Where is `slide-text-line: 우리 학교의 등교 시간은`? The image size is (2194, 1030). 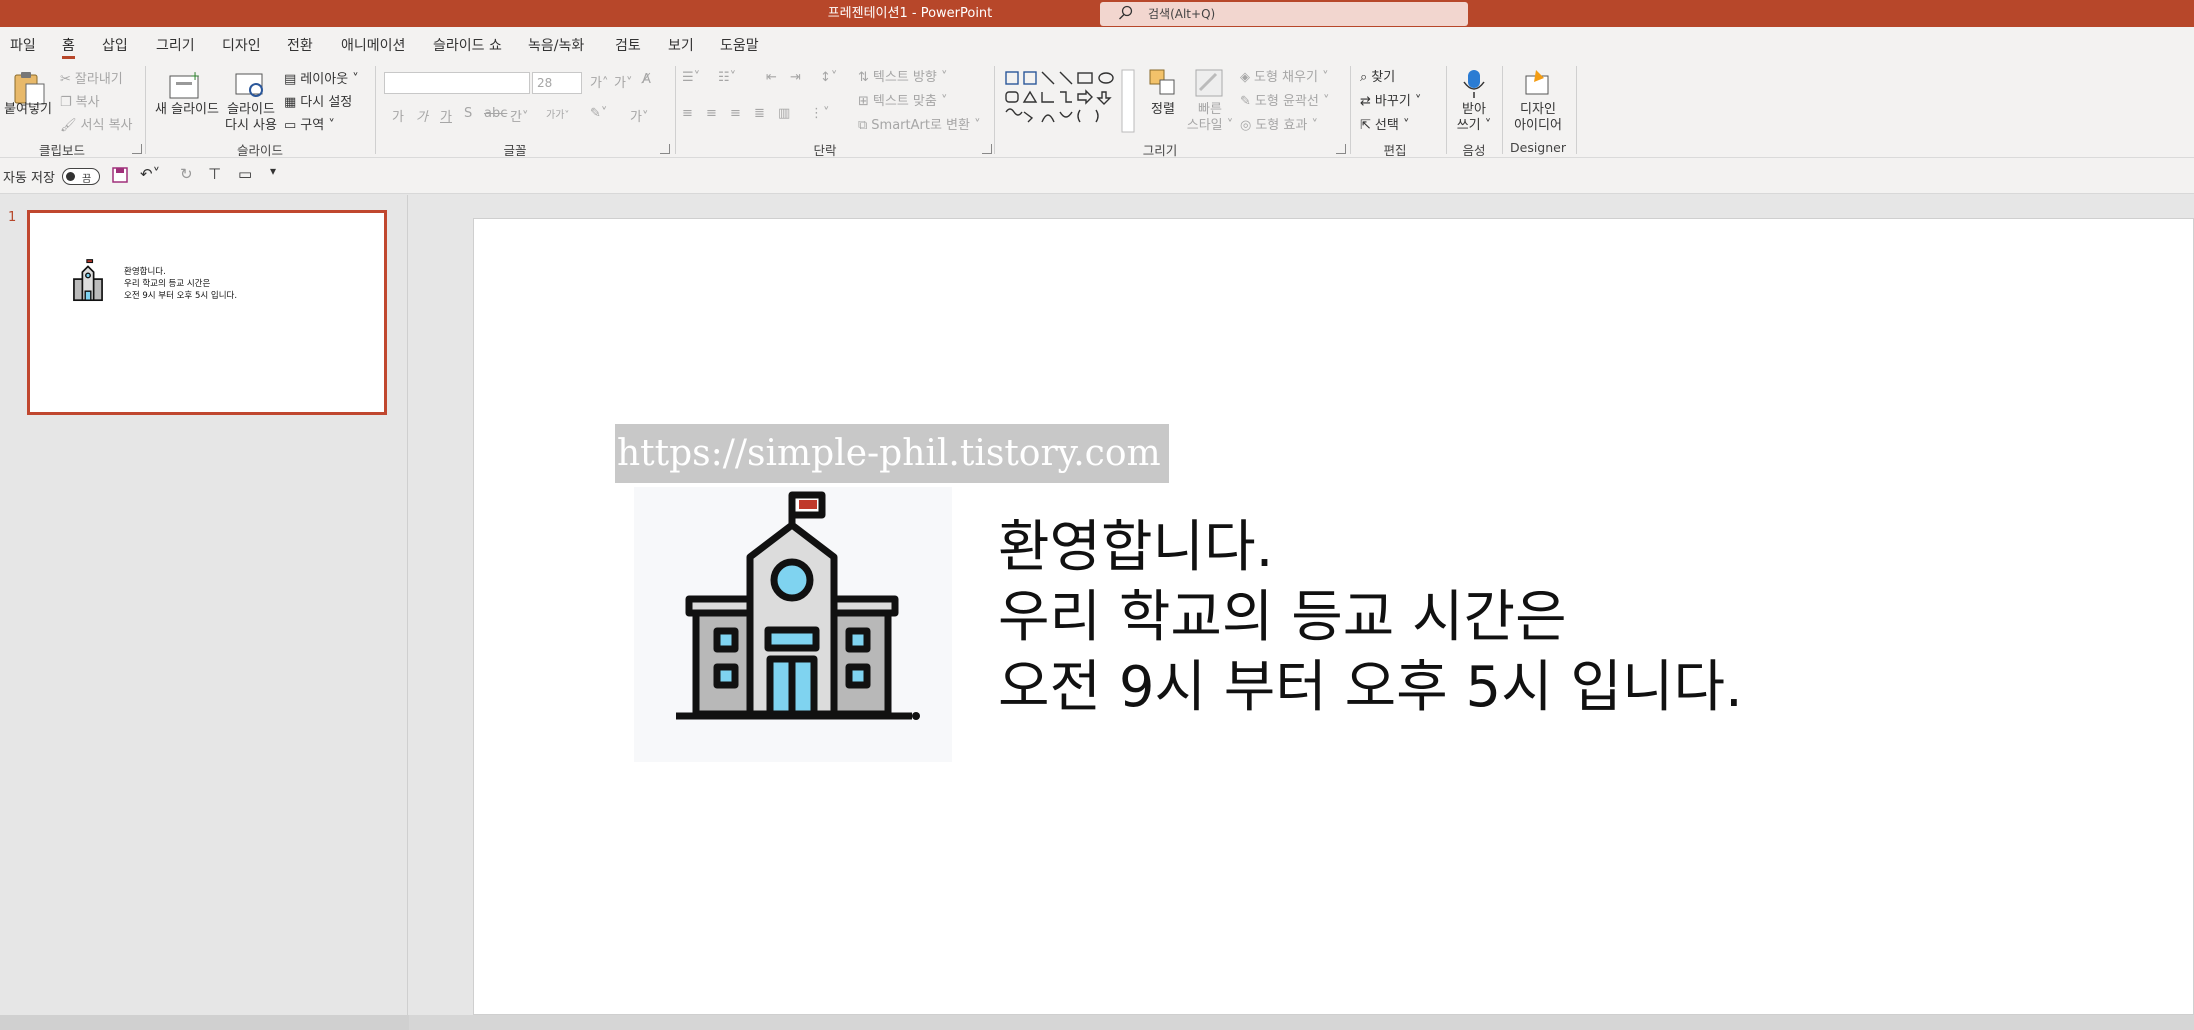 slide-text-line: 우리 학교의 등교 시간은 is located at coordinates (1282, 612).